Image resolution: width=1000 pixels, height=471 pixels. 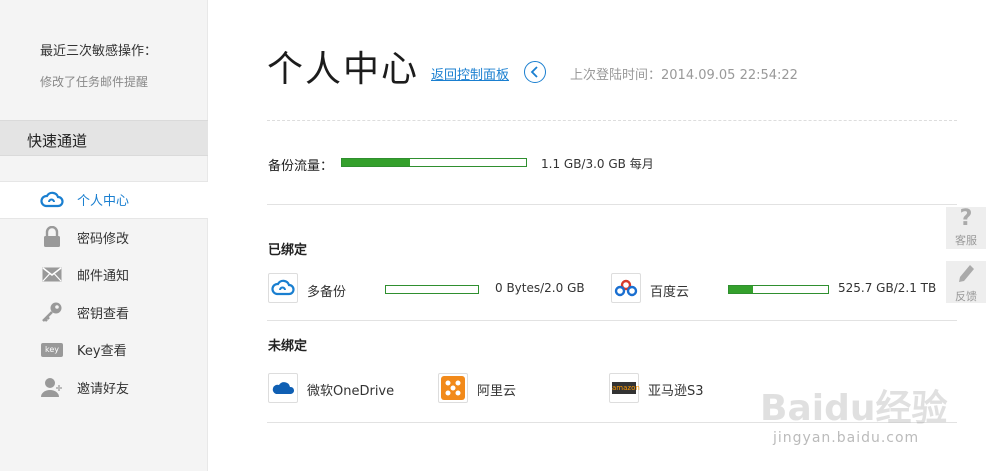 I want to click on cloud-icon, so click(x=52, y=200).